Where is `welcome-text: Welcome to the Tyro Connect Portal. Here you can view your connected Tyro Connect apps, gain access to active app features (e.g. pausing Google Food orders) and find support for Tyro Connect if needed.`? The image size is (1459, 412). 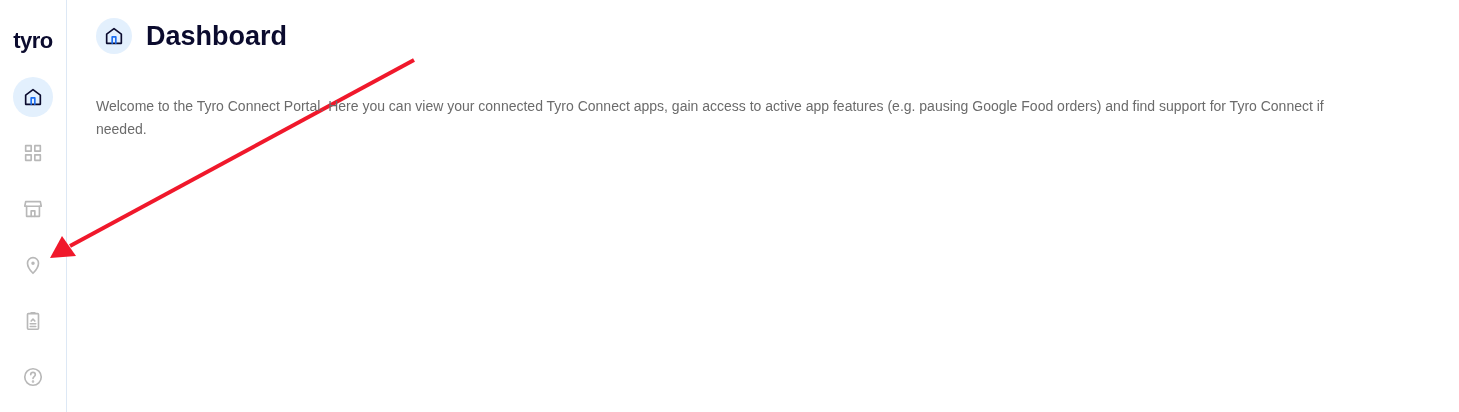
welcome-text: Welcome to the Tyro Connect Portal. Here you can view your connected Tyro Connect apps, gain access to active app features (e.g. pausing Google Food orders) and find support for Tyro Connect if needed. is located at coordinates (710, 117).